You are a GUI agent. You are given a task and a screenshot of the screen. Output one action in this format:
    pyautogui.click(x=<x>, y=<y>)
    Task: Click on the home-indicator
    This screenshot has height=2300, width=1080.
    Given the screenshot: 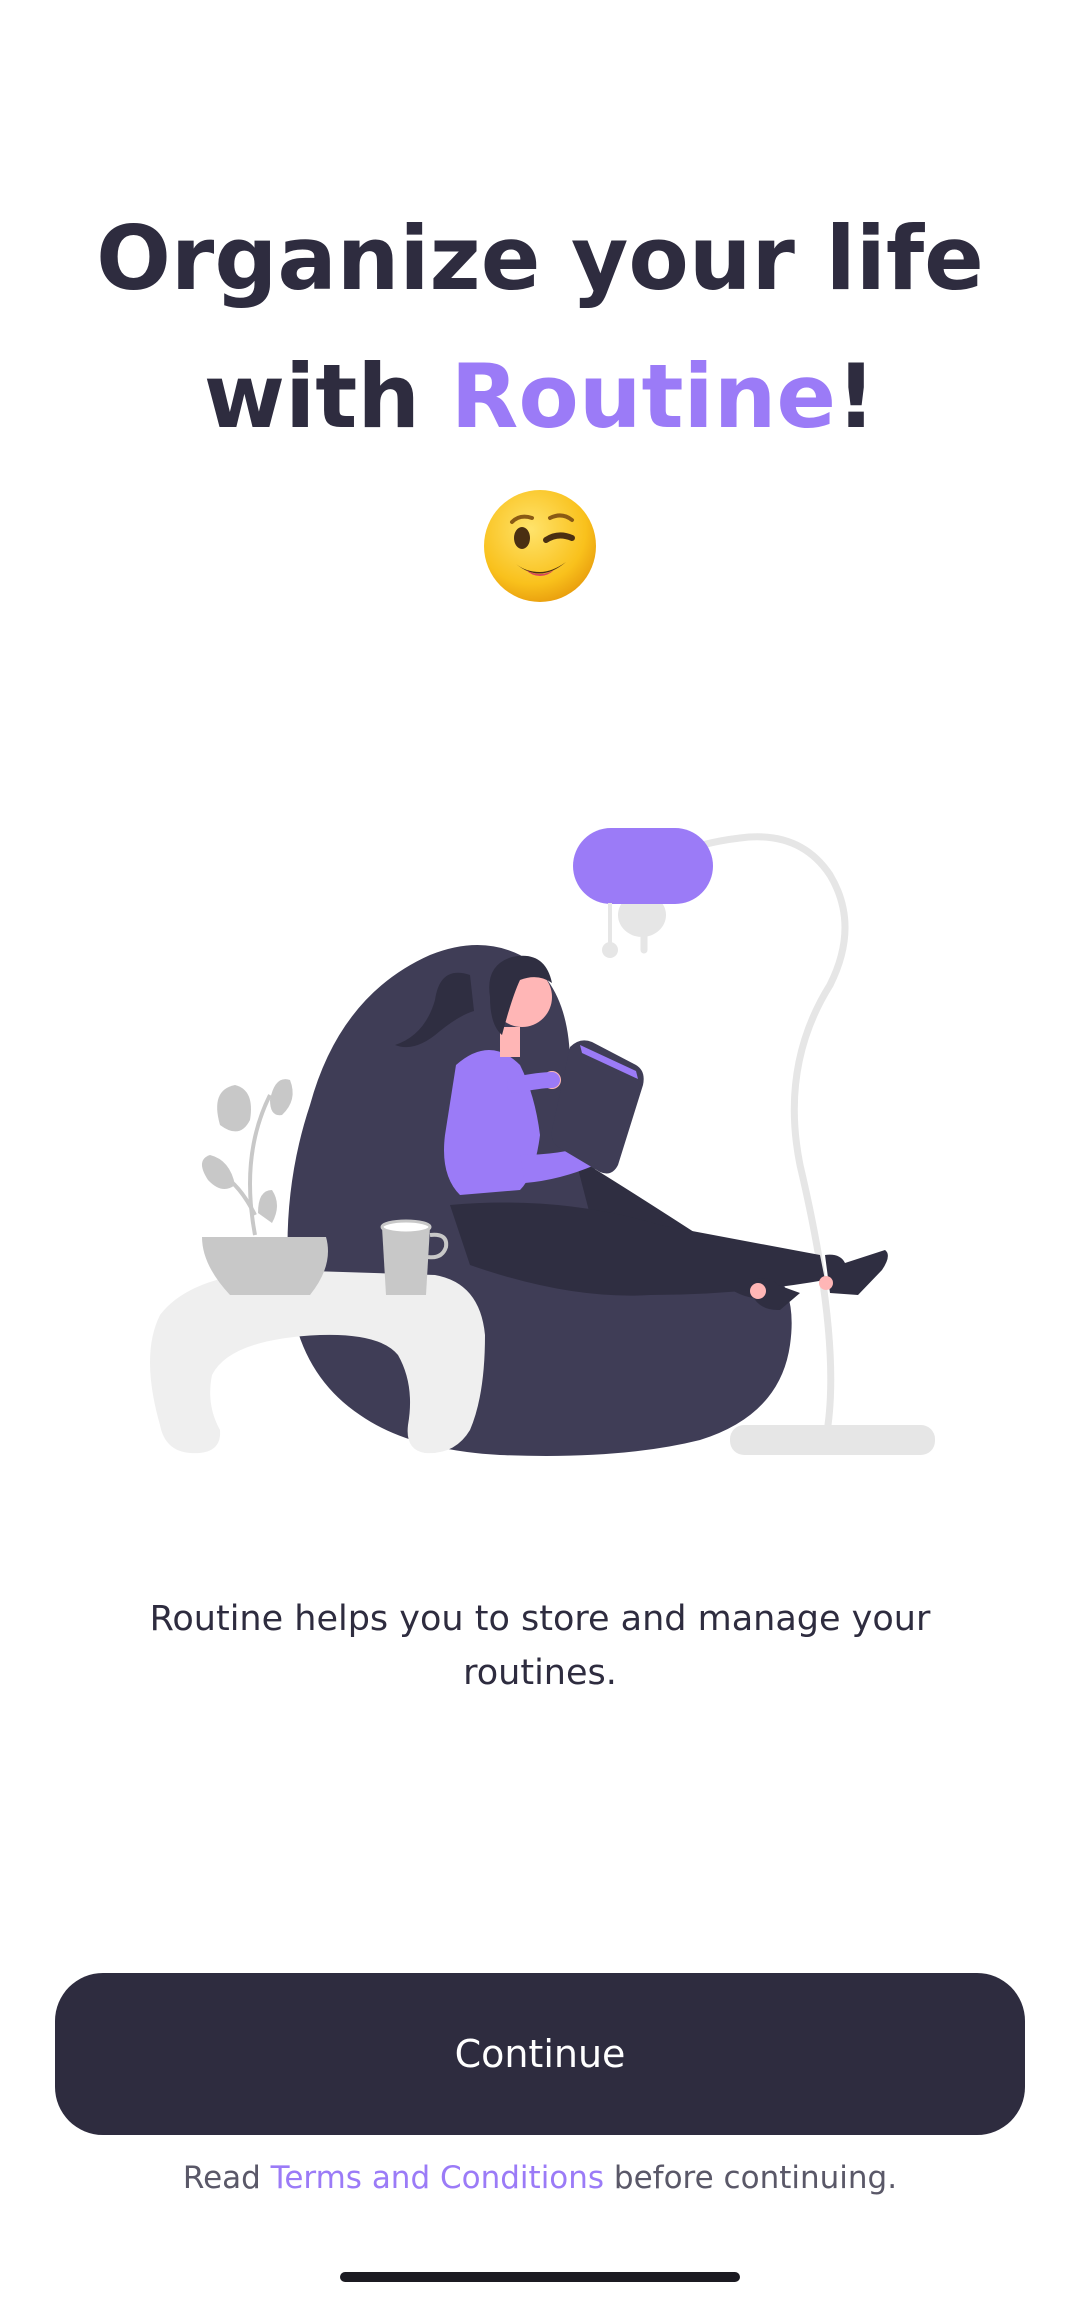 What is the action you would take?
    pyautogui.click(x=540, y=2277)
    